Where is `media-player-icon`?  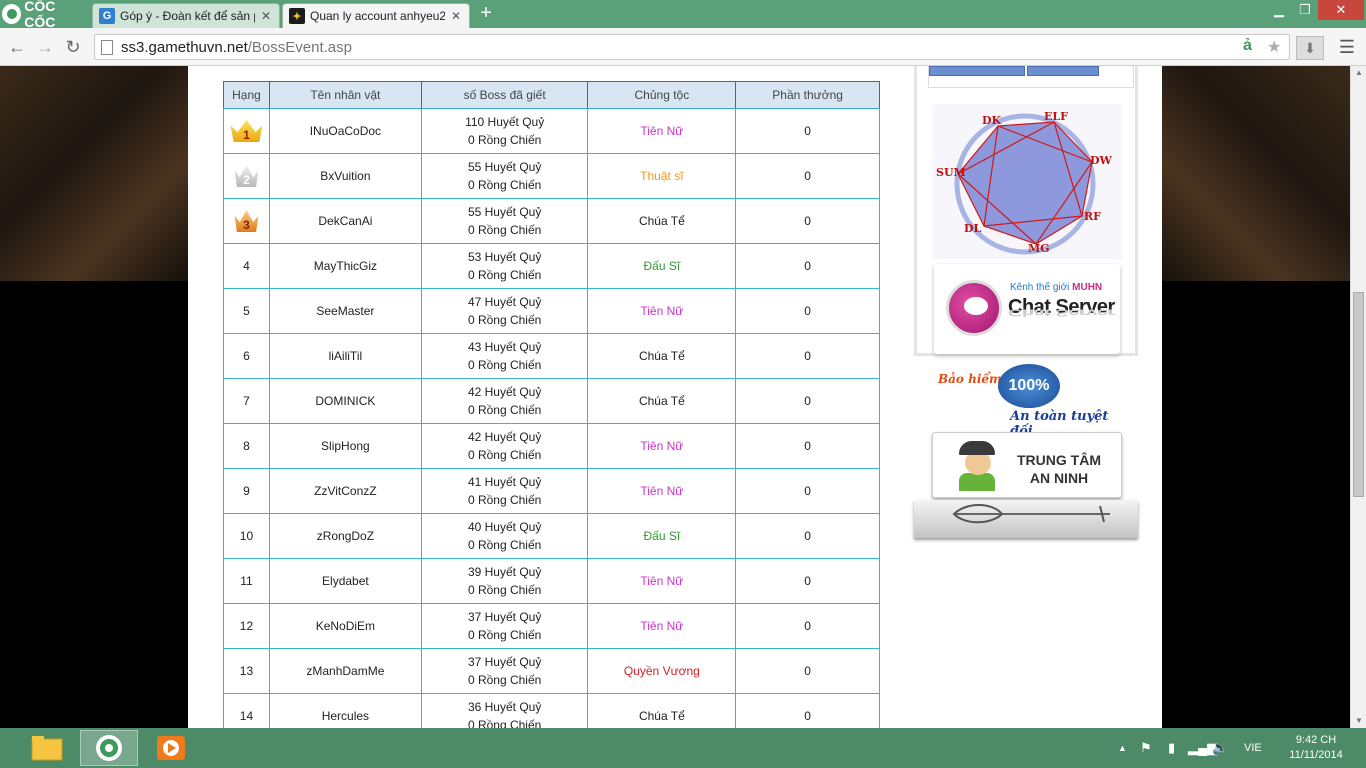 media-player-icon is located at coordinates (171, 748).